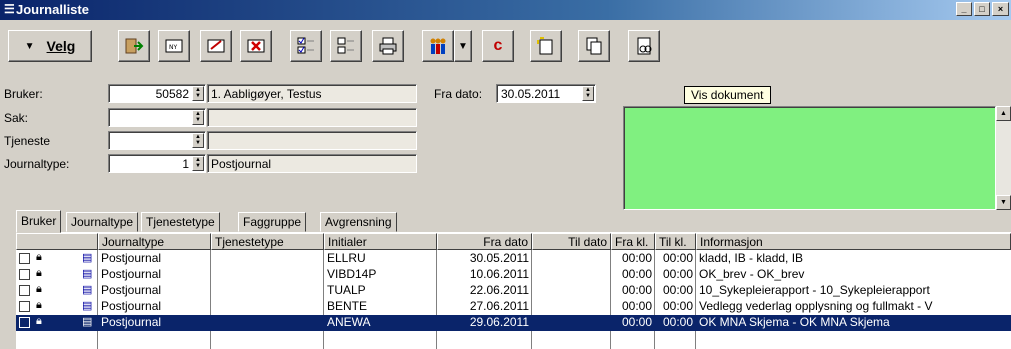 Image resolution: width=1011 pixels, height=349 pixels. Describe the element at coordinates (505, 10) in the screenshot. I see `title-bar: ☰ Journalliste _ □ ×` at that location.